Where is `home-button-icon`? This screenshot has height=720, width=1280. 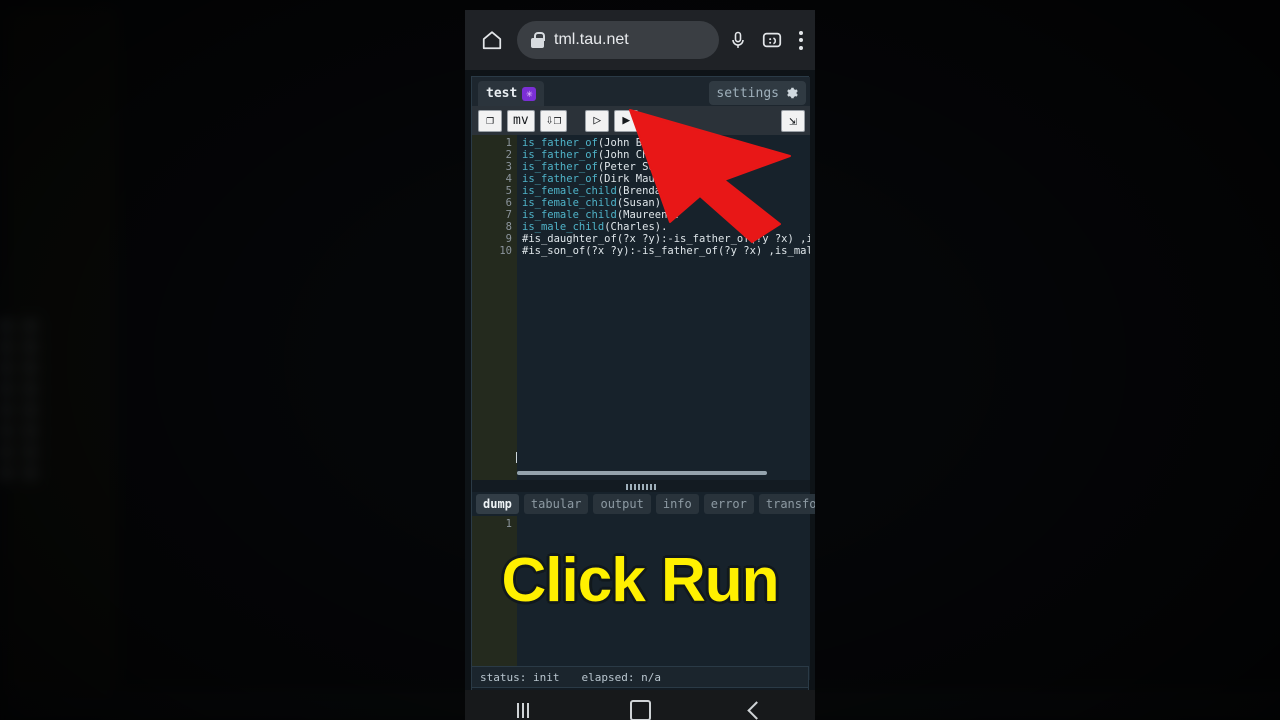
home-button-icon is located at coordinates (640, 709).